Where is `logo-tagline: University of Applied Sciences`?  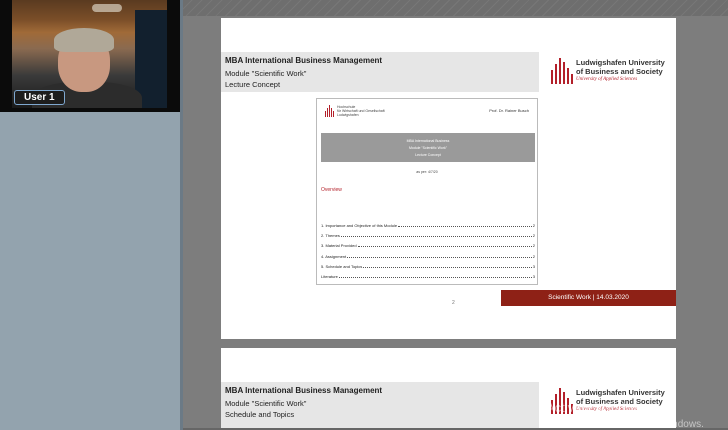
logo-tagline: University of Applied Sciences is located at coordinates (607, 79).